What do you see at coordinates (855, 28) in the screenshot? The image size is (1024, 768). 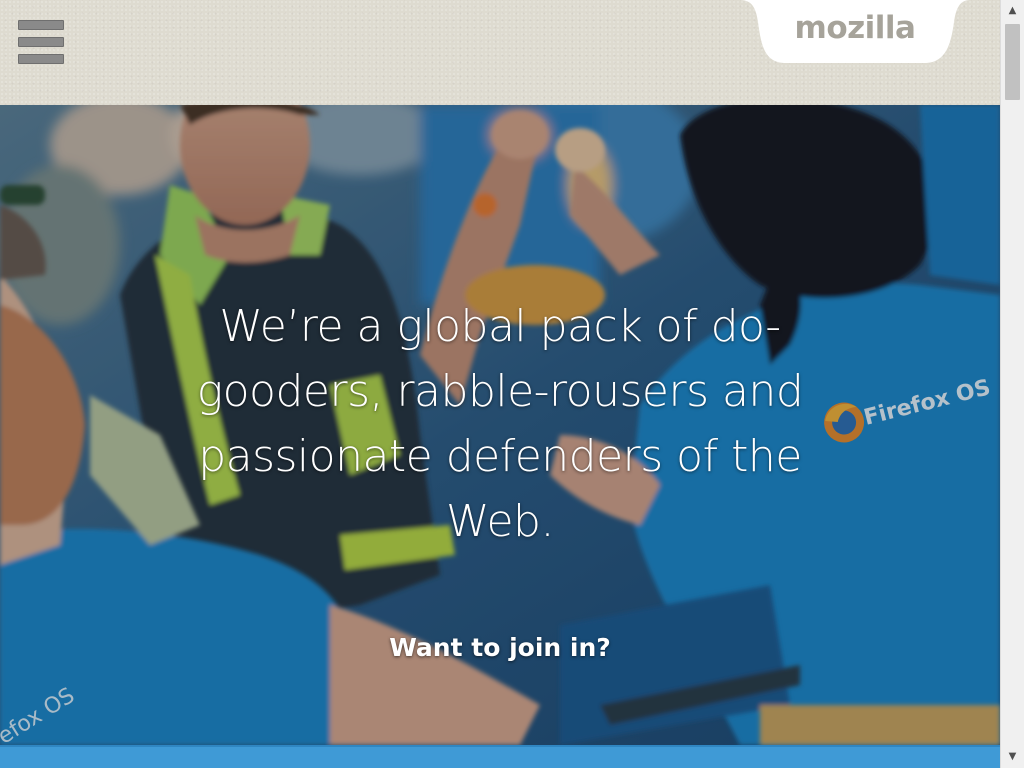 I see `mozilla-wordmark: mozilla` at bounding box center [855, 28].